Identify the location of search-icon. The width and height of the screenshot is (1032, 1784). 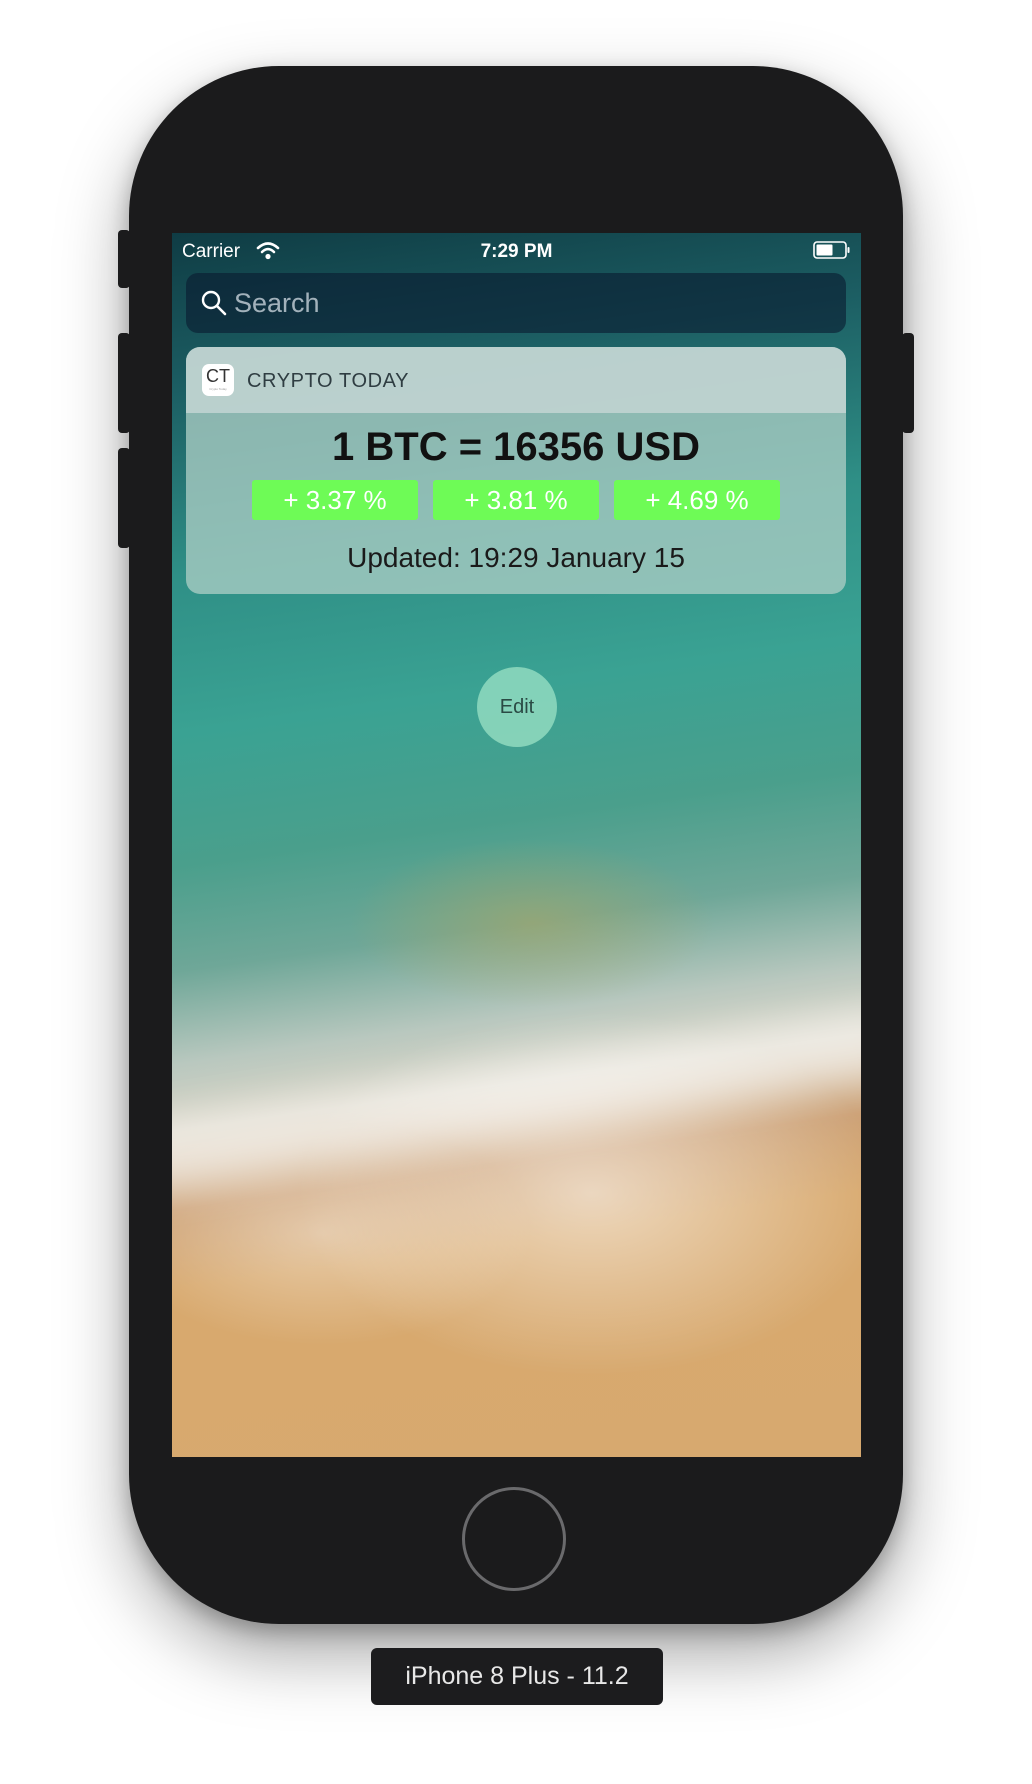
(214, 303).